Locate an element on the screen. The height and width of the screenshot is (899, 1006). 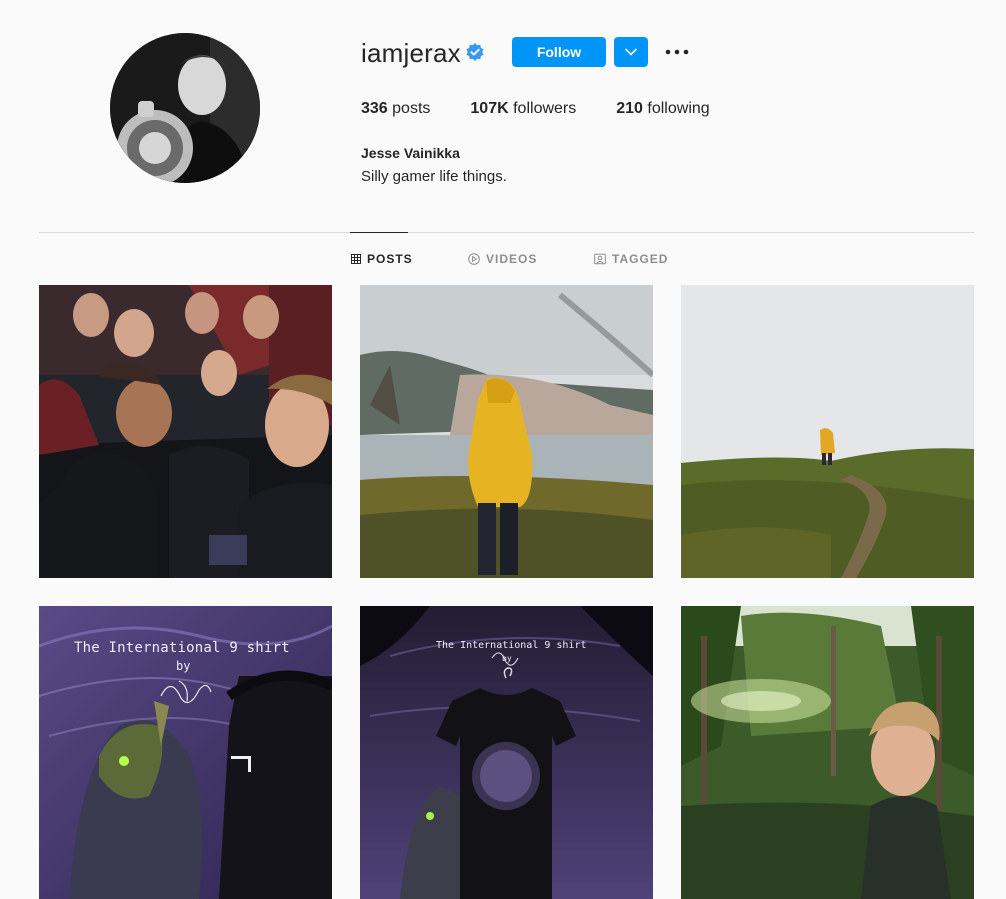
tabs-divider is located at coordinates (506, 232).